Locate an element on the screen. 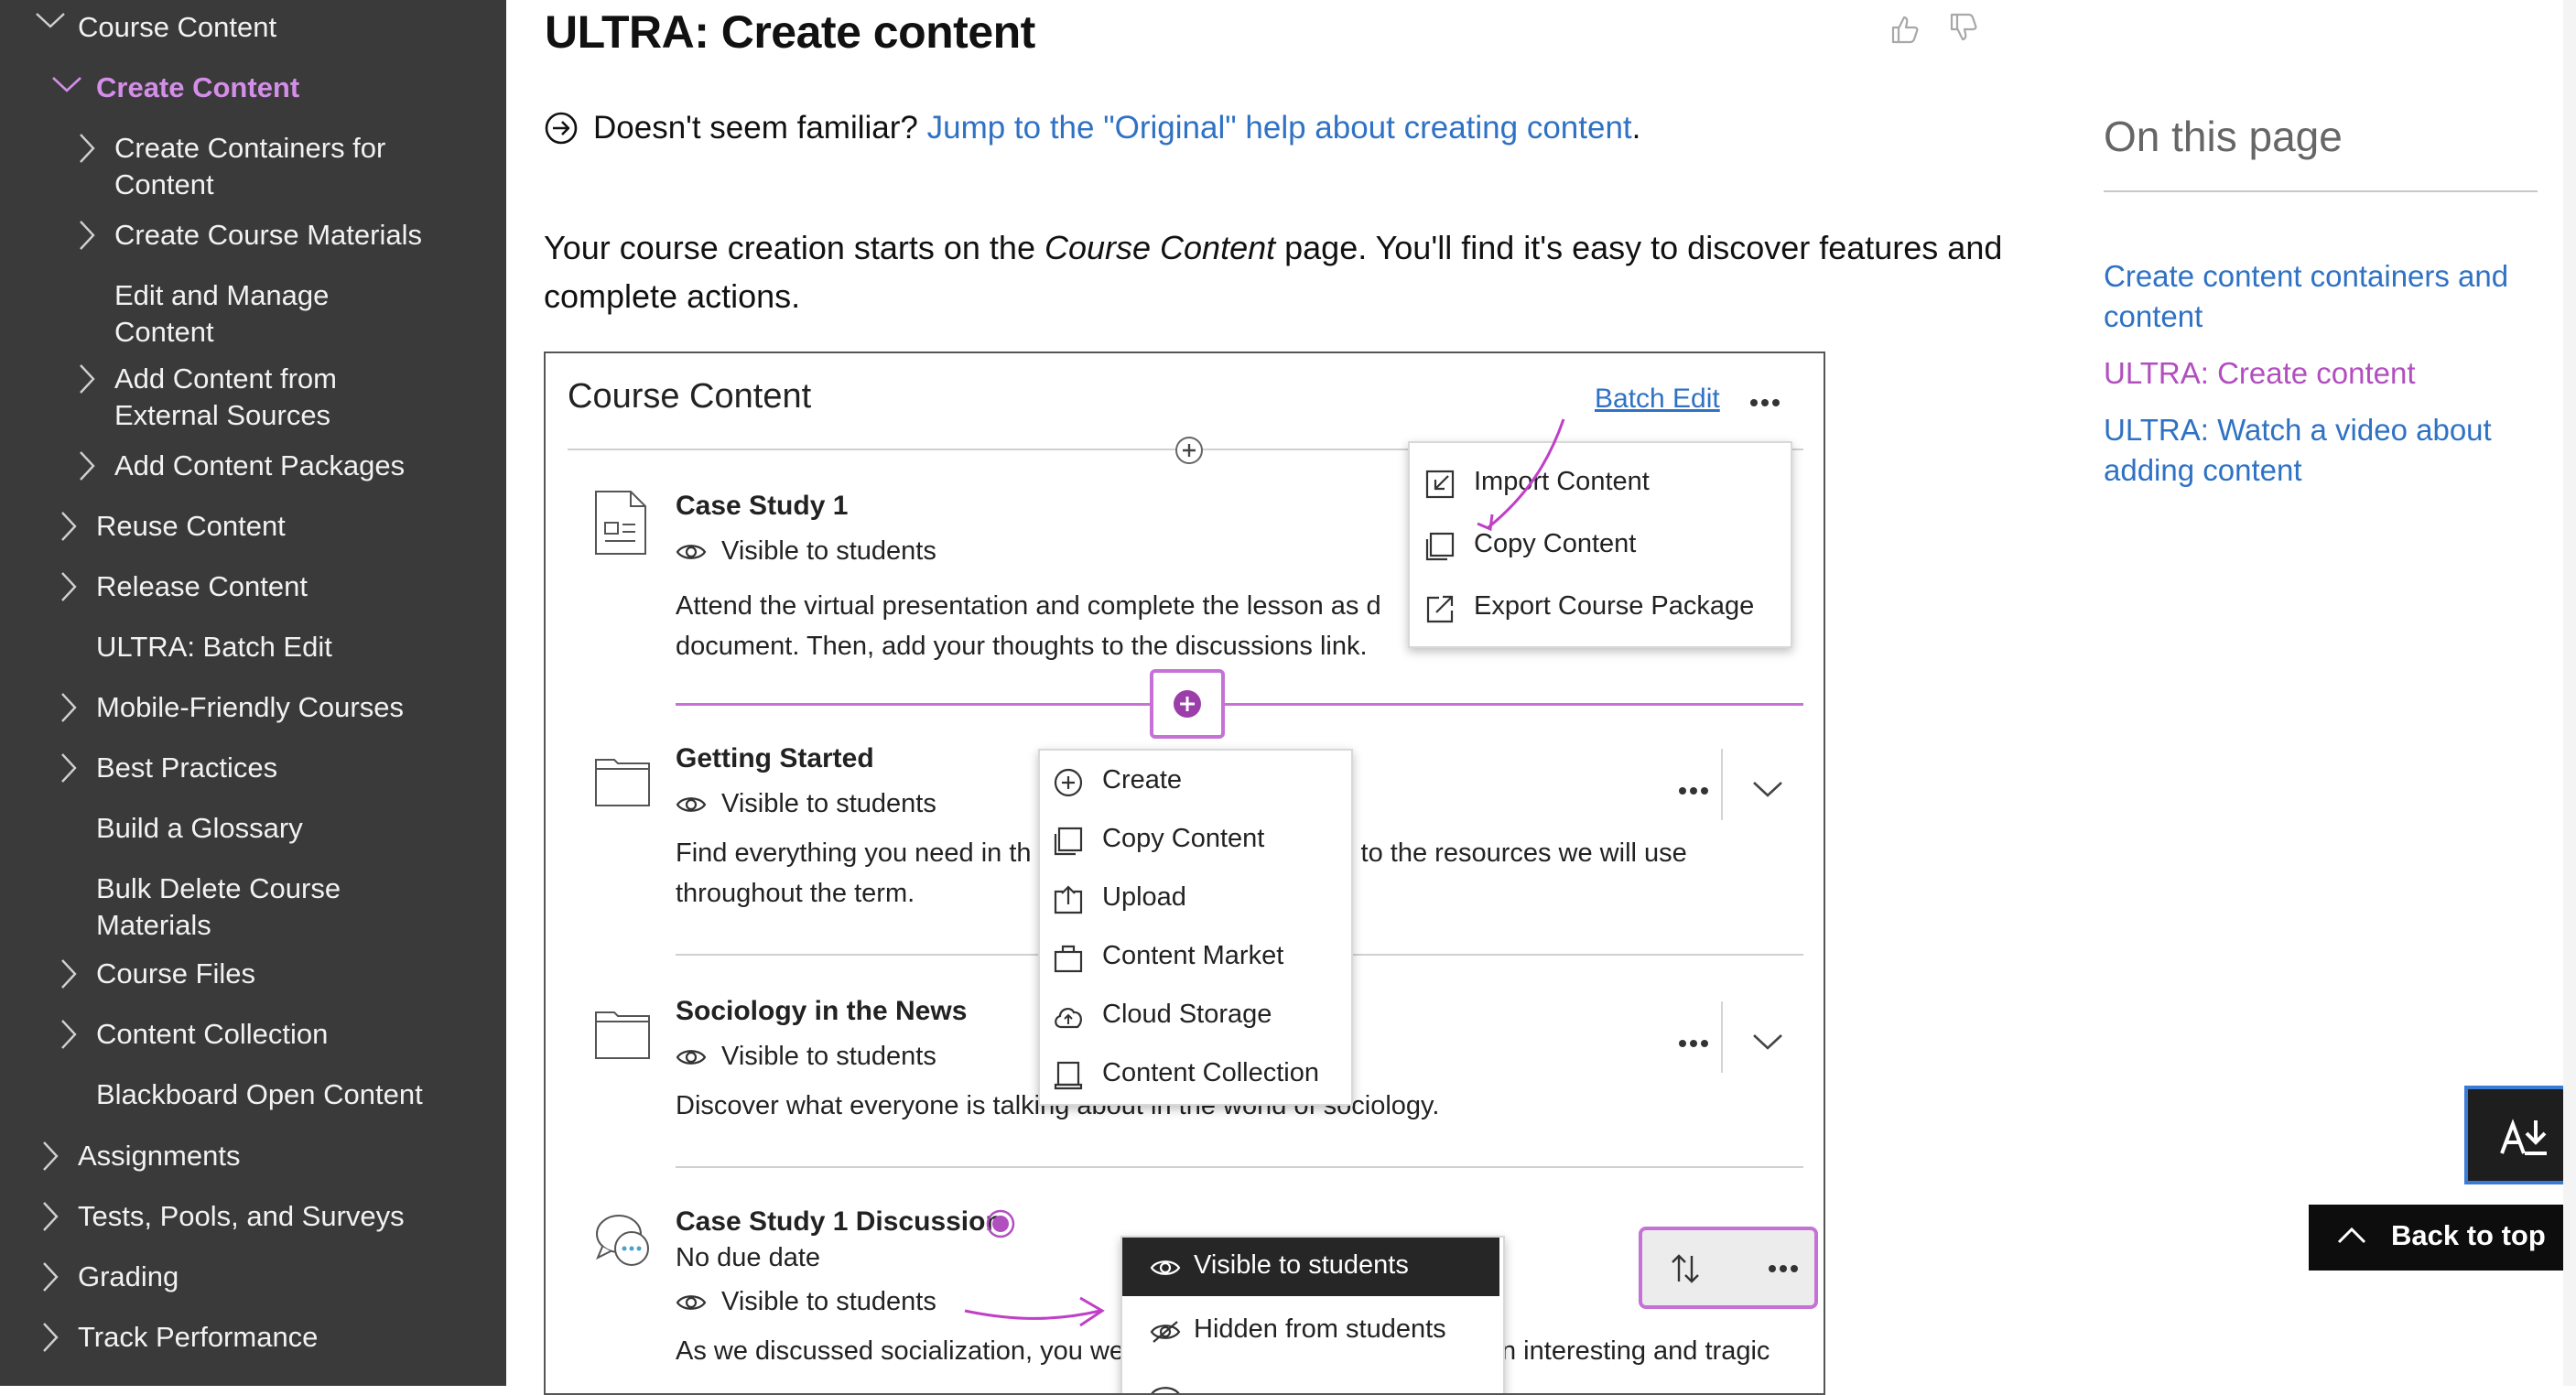 This screenshot has height=1395, width=2576. sidebar-item-grading: Grading is located at coordinates (128, 1277).